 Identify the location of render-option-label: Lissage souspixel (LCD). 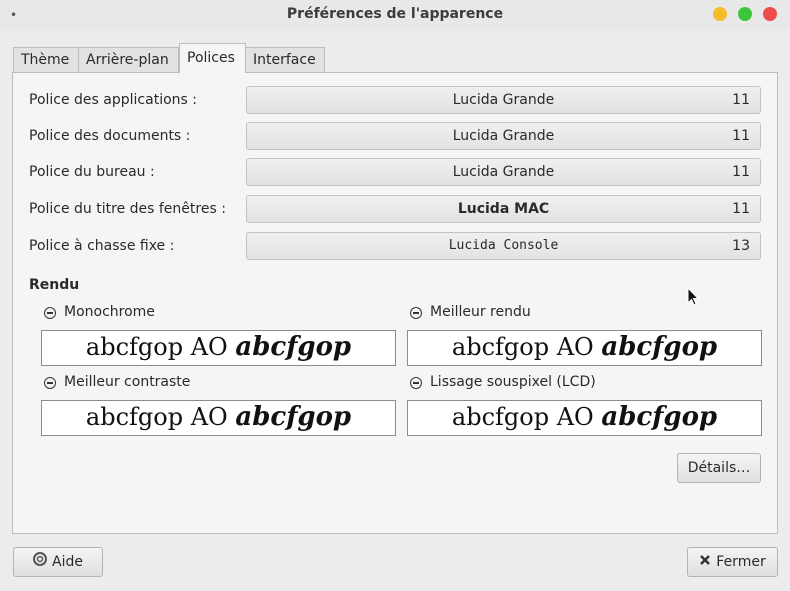
(513, 382).